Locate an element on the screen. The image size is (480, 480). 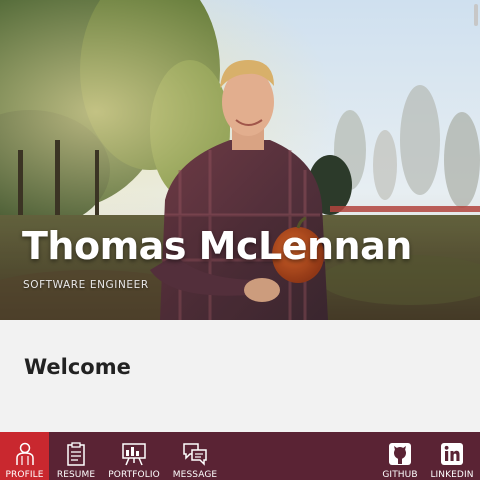
github-icon is located at coordinates (400, 454).